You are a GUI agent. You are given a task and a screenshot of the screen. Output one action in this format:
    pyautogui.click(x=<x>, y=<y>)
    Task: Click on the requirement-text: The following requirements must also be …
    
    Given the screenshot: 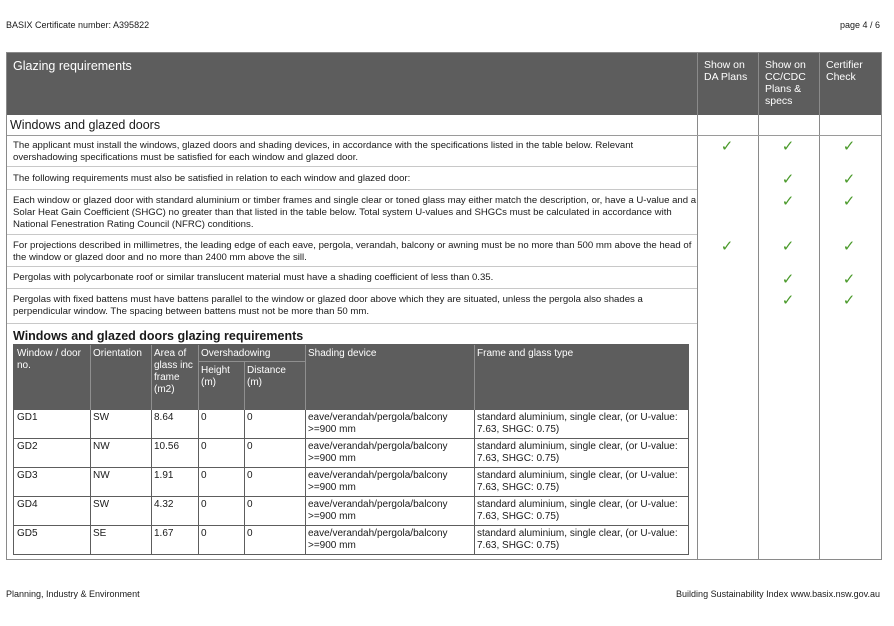 What is the action you would take?
    pyautogui.click(x=212, y=178)
    